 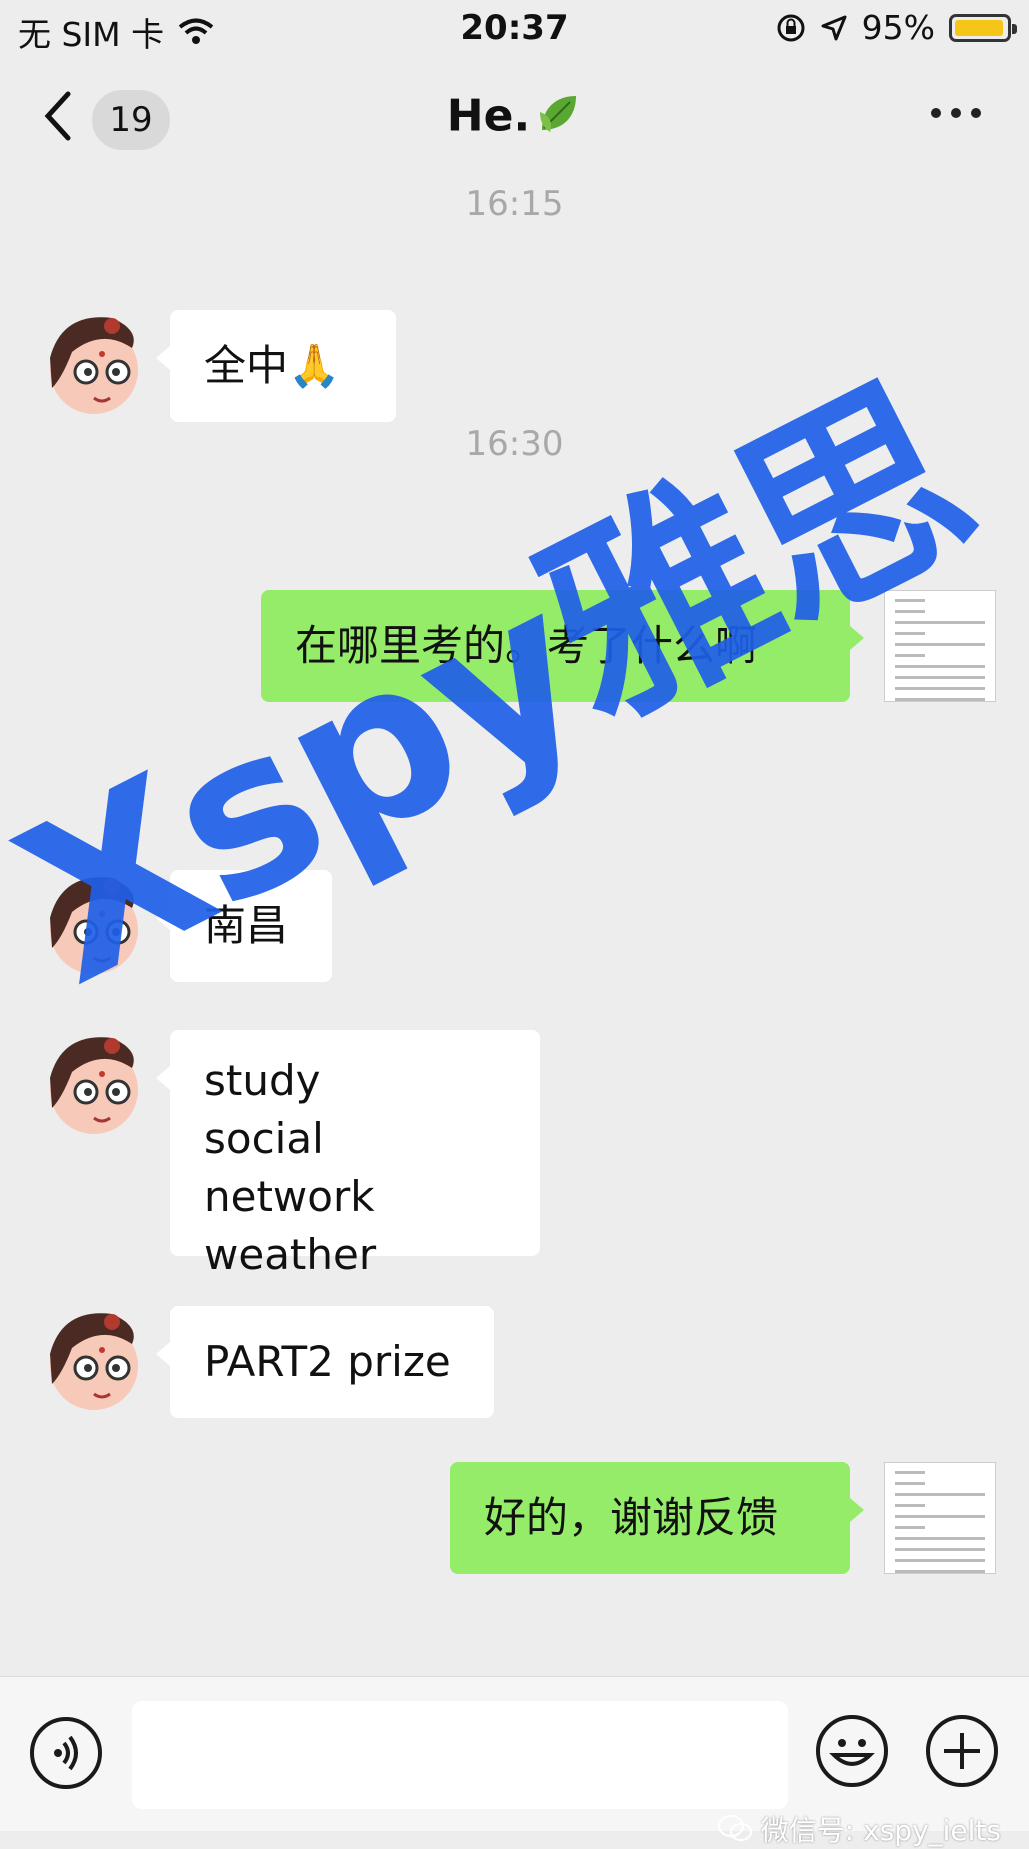 I want to click on more-options-icon, so click(x=956, y=113).